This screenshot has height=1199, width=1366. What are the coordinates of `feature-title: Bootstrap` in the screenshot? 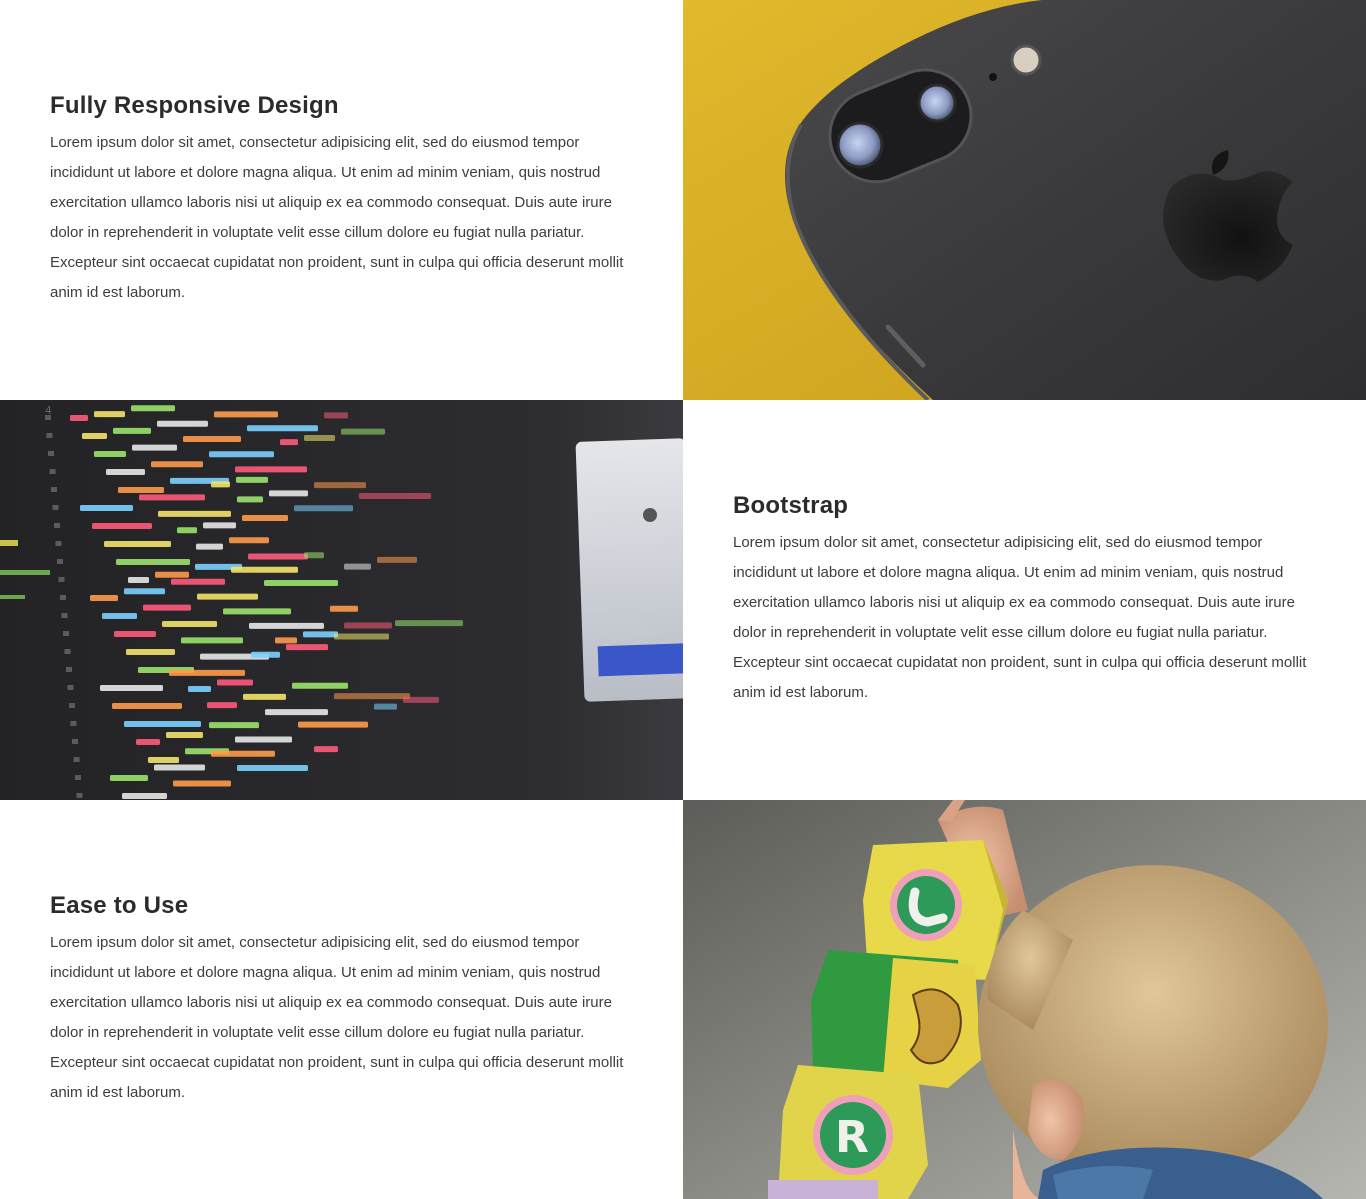 It's located at (791, 505).